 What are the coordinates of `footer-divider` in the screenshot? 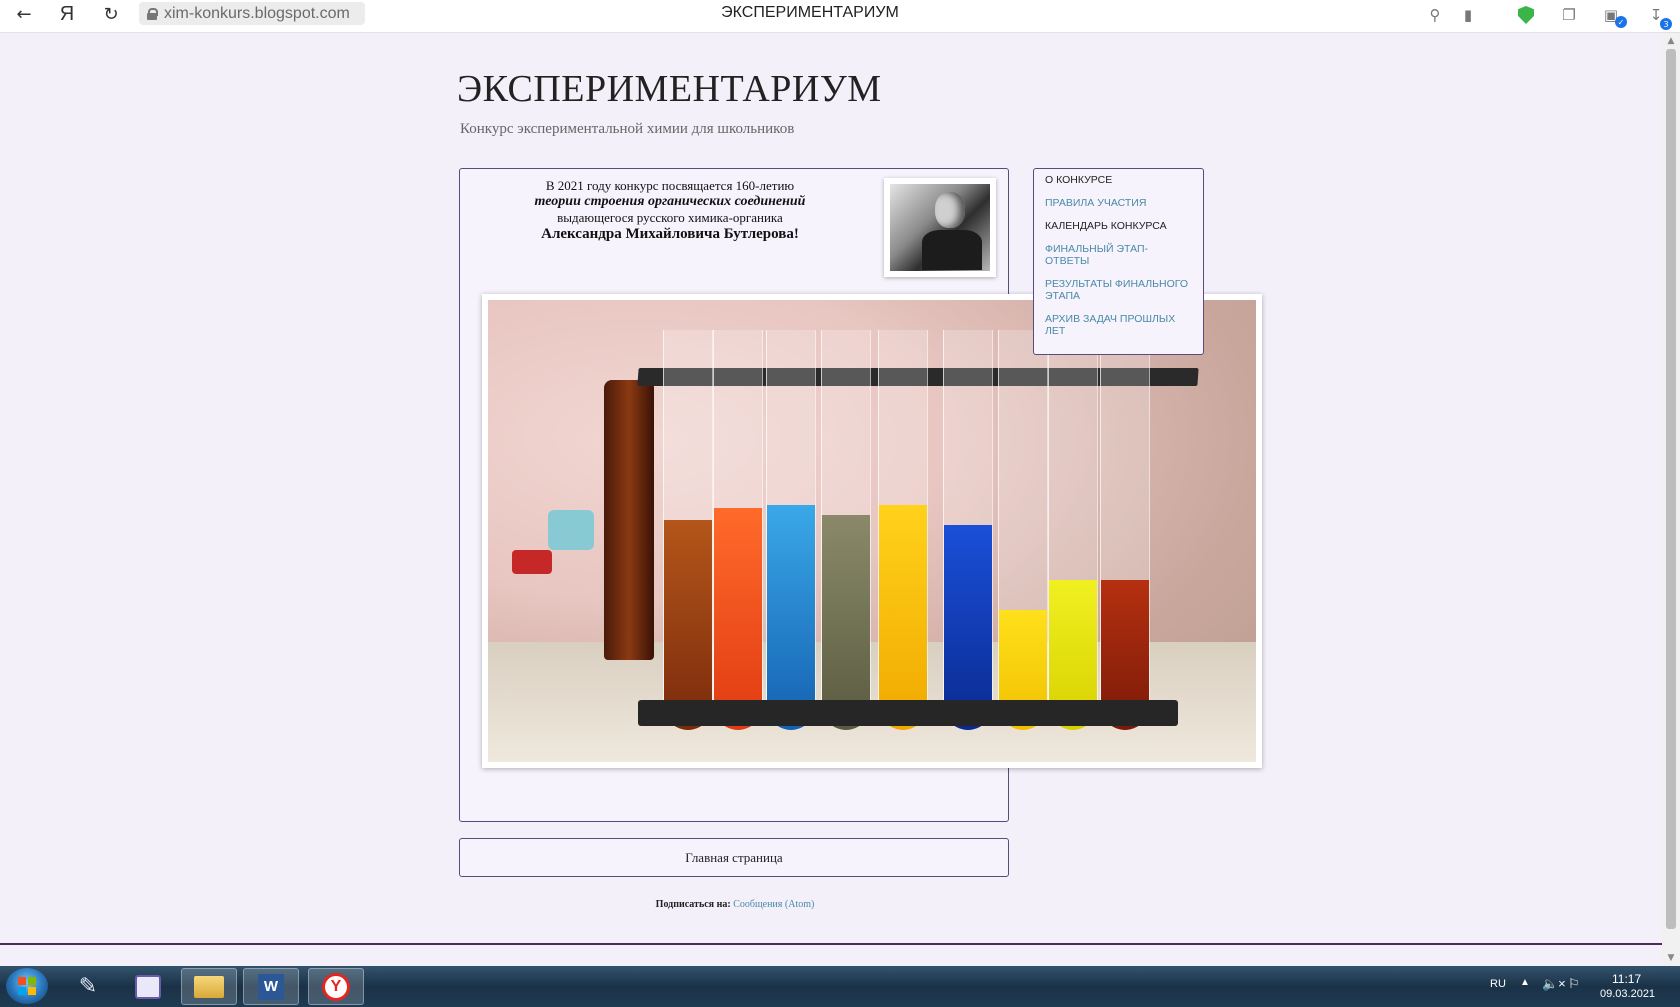 It's located at (831, 944).